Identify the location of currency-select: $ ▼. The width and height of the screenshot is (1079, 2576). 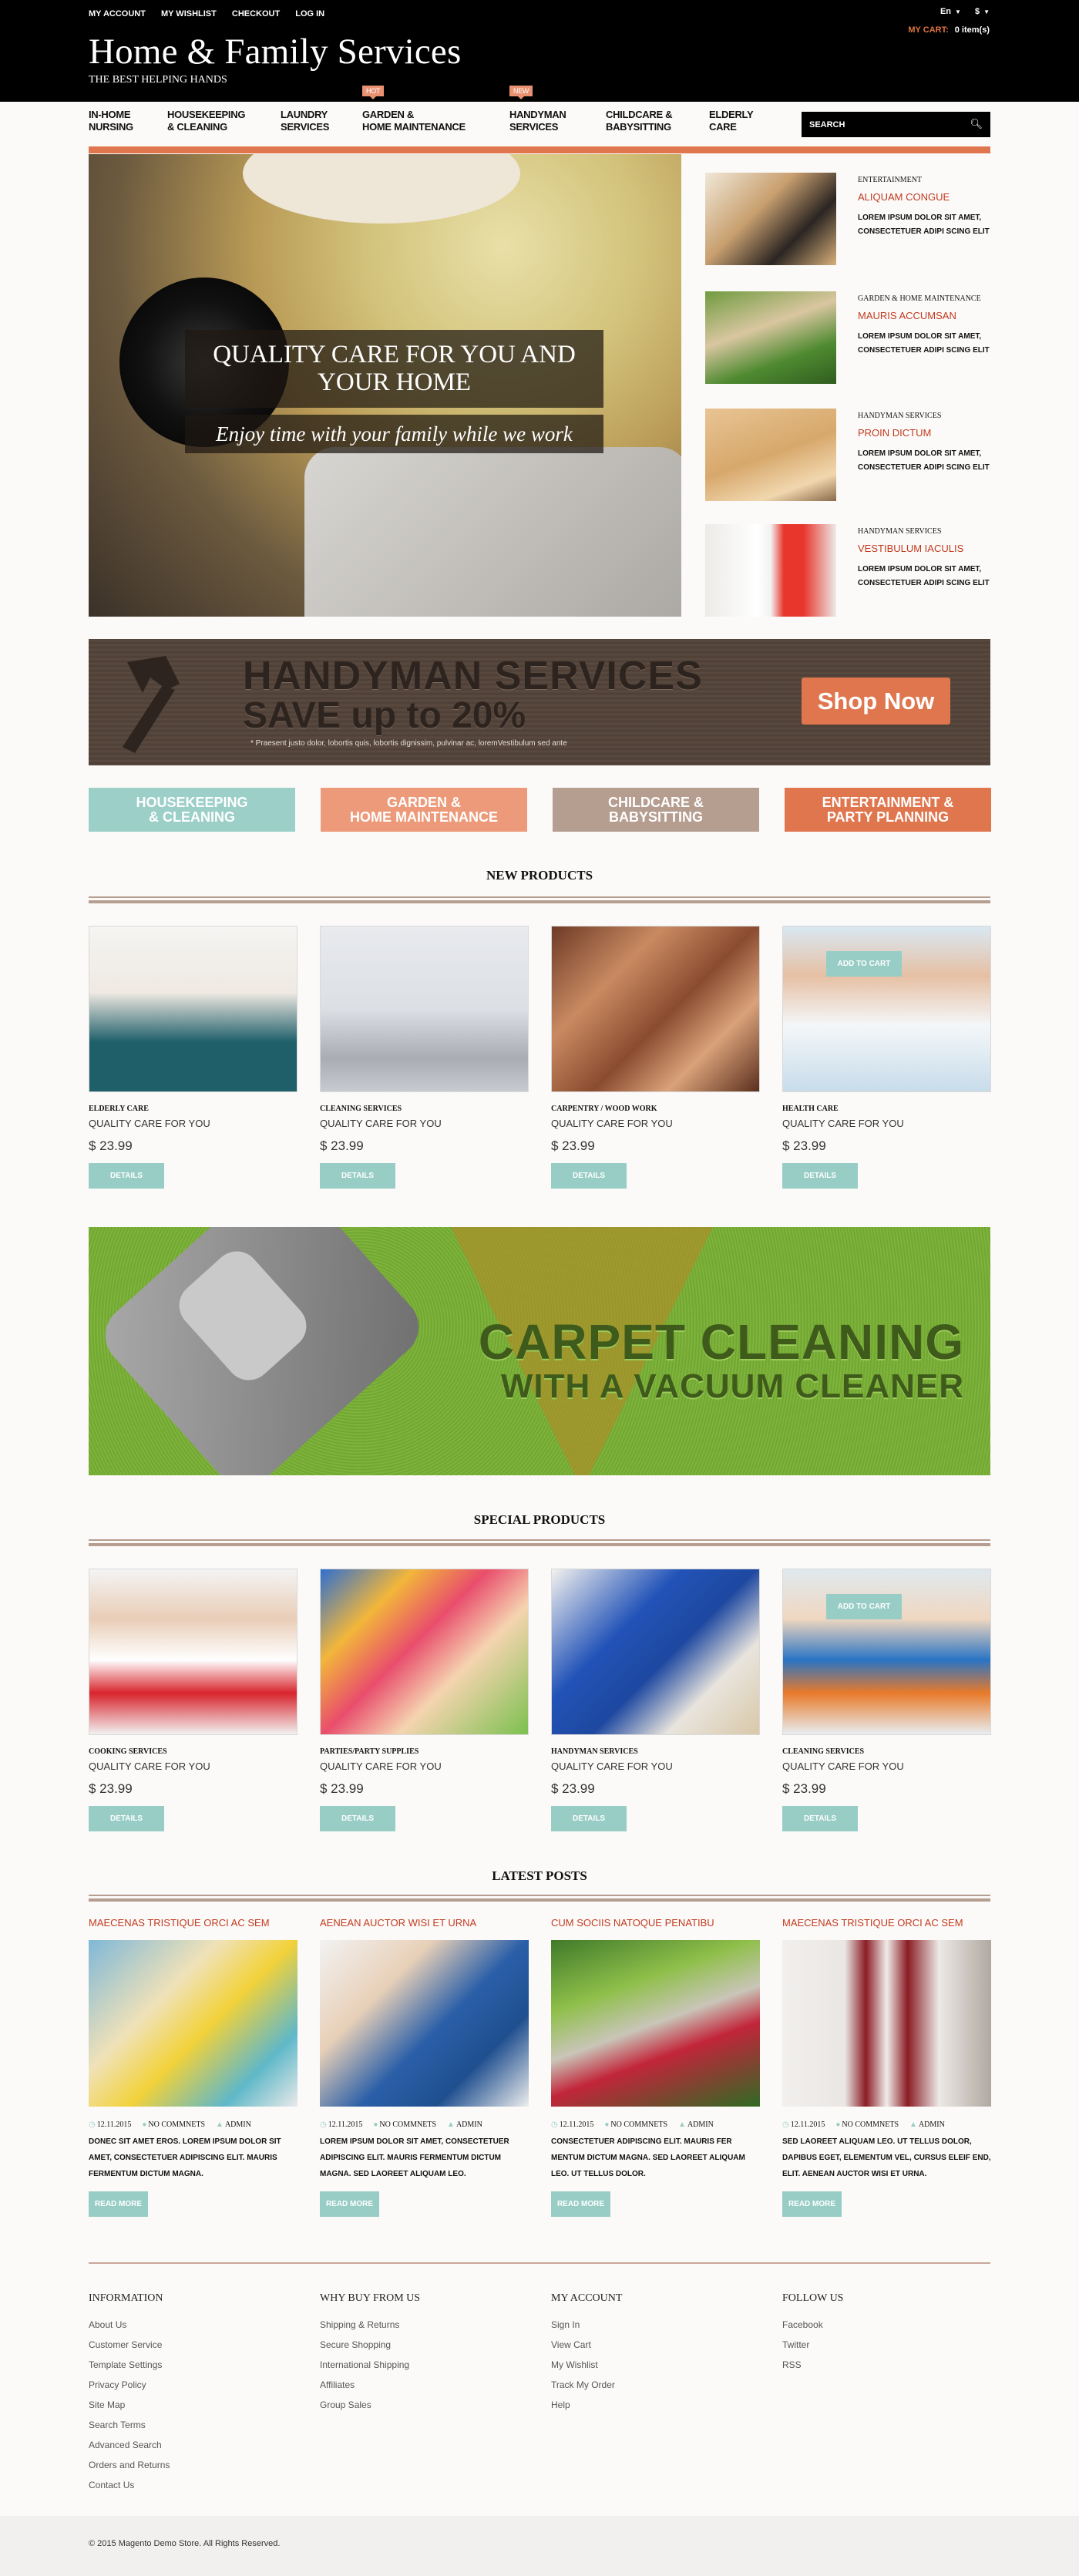
(982, 11).